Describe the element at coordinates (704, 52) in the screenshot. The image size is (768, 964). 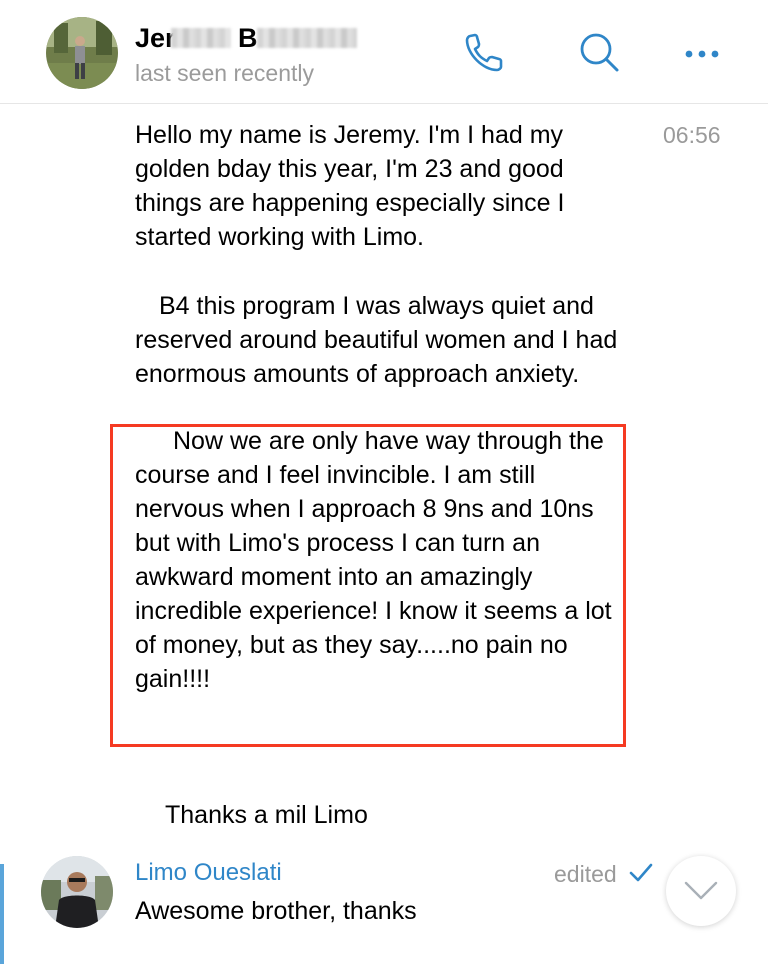
I see `more-icon` at that location.